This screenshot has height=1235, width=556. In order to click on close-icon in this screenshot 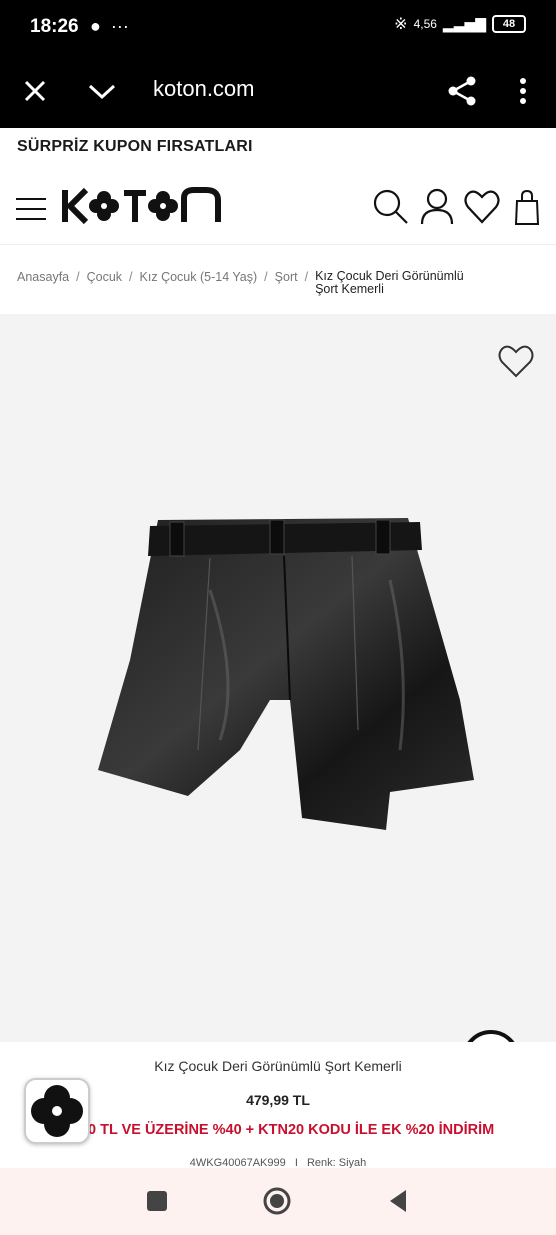, I will do `click(35, 91)`.